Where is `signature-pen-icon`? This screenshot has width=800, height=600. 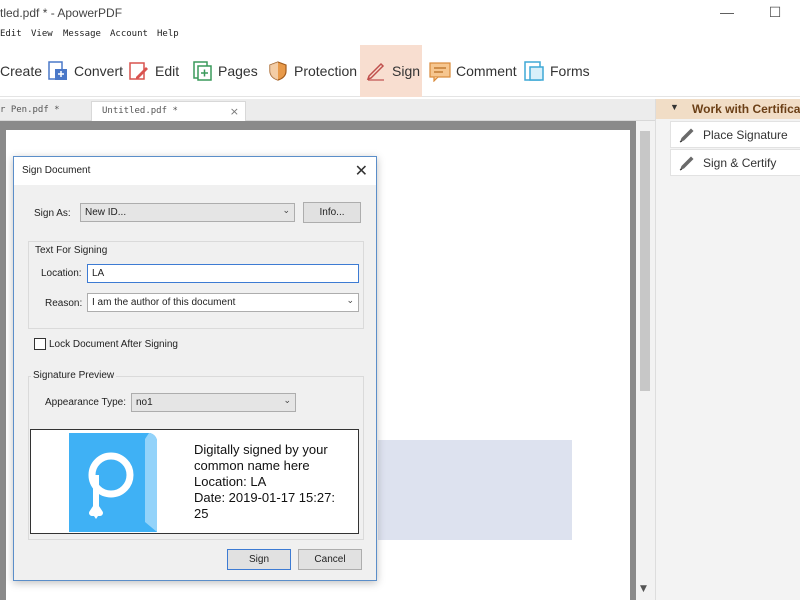
signature-pen-icon is located at coordinates (376, 71).